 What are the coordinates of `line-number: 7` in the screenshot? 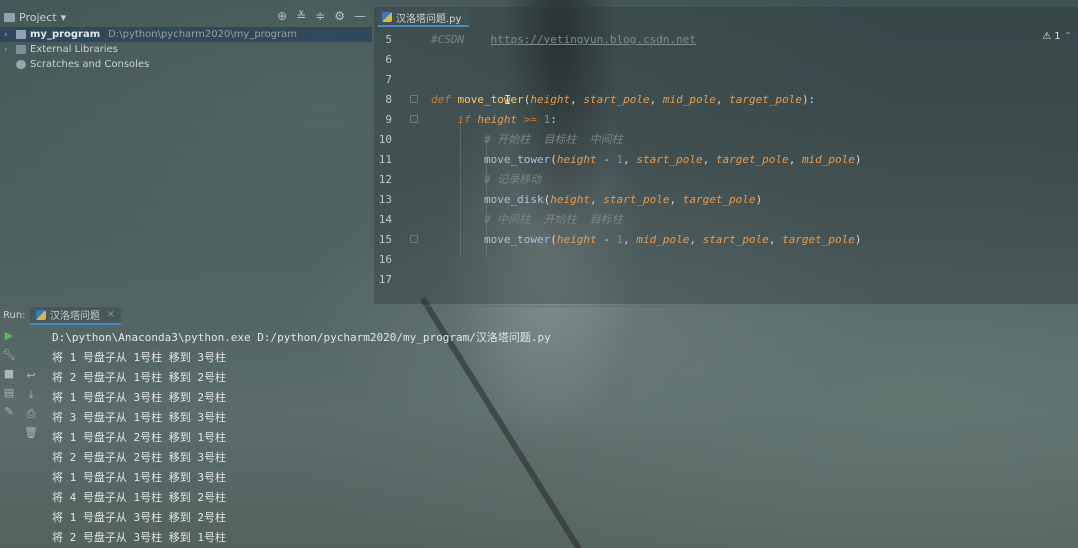 It's located at (388, 79).